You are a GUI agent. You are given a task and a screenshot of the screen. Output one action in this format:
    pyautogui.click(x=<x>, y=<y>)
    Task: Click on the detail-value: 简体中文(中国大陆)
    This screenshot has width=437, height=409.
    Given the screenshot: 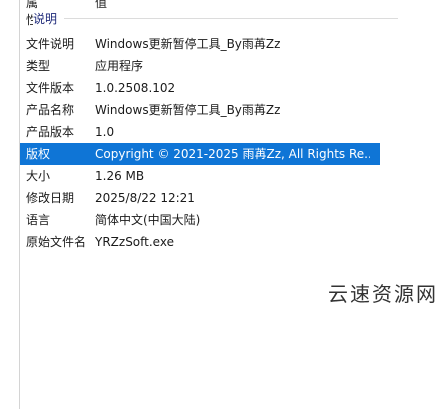 What is the action you would take?
    pyautogui.click(x=148, y=220)
    